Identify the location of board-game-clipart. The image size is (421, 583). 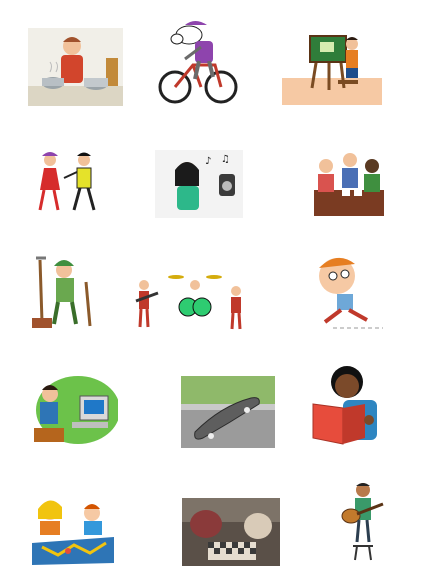
(73, 529).